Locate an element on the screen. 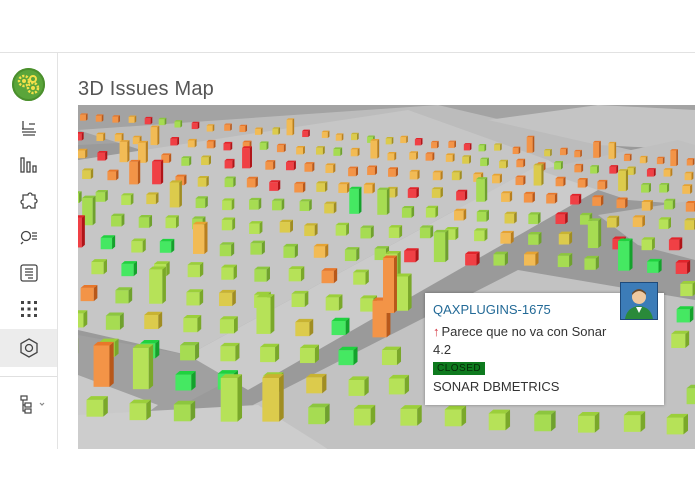 This screenshot has width=695, height=494. sidebar-item-hierarchy is located at coordinates (32, 404).